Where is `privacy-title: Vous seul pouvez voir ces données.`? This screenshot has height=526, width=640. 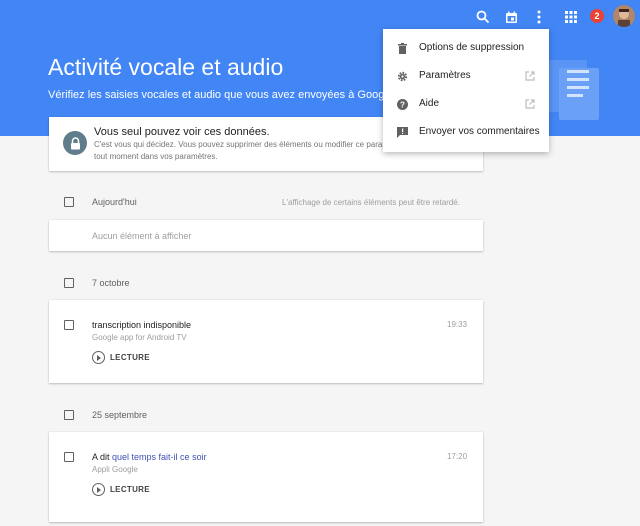 privacy-title: Vous seul pouvez voir ces données. is located at coordinates (182, 132).